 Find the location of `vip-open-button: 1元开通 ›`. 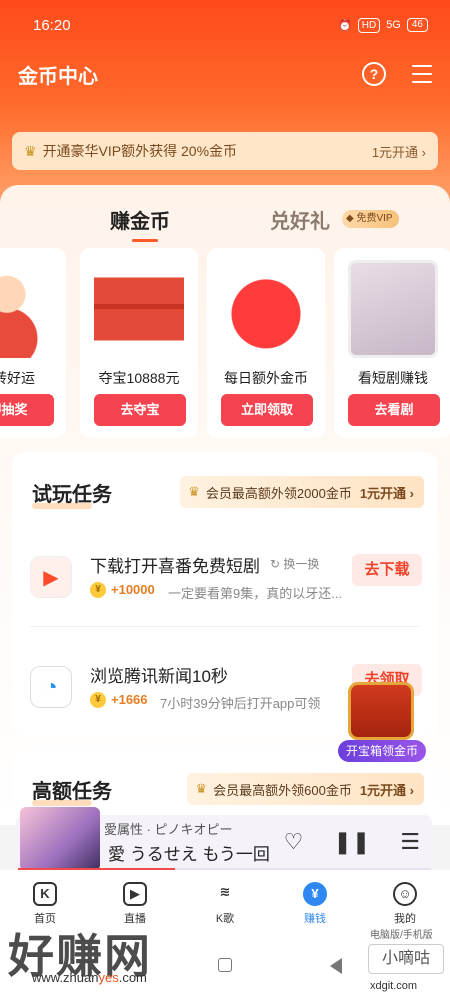

vip-open-button: 1元开通 › is located at coordinates (399, 151).